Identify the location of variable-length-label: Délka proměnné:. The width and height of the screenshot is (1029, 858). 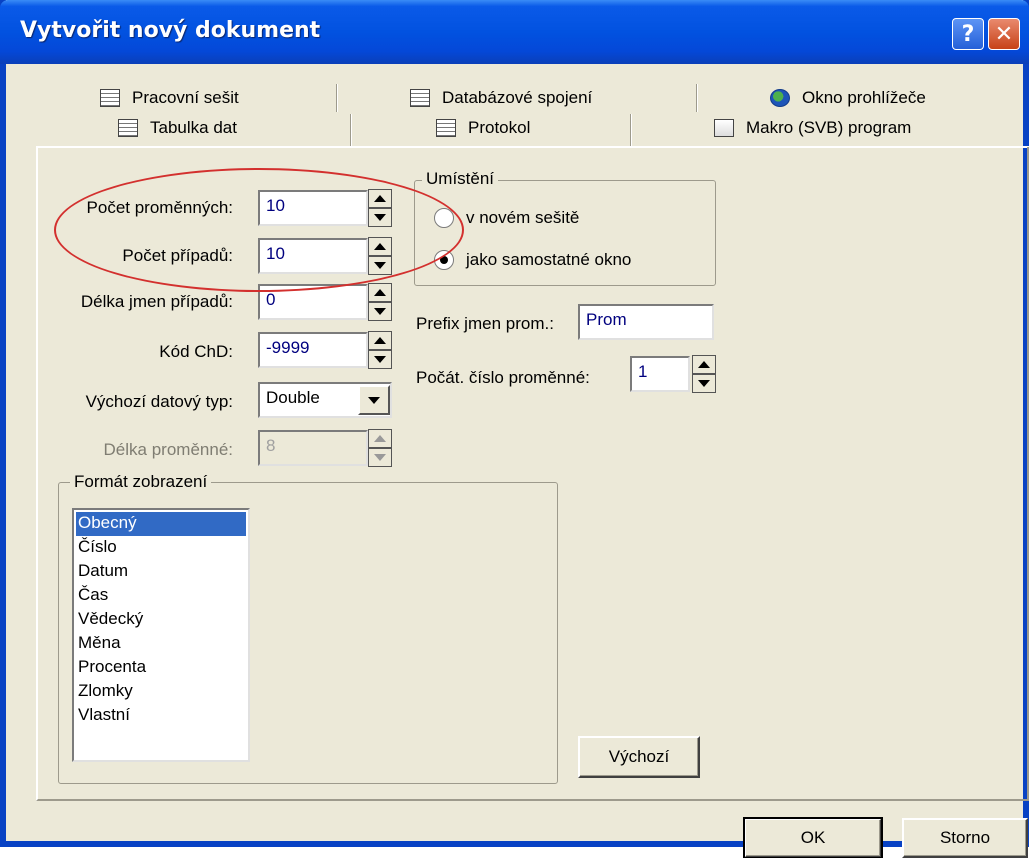
(168, 449).